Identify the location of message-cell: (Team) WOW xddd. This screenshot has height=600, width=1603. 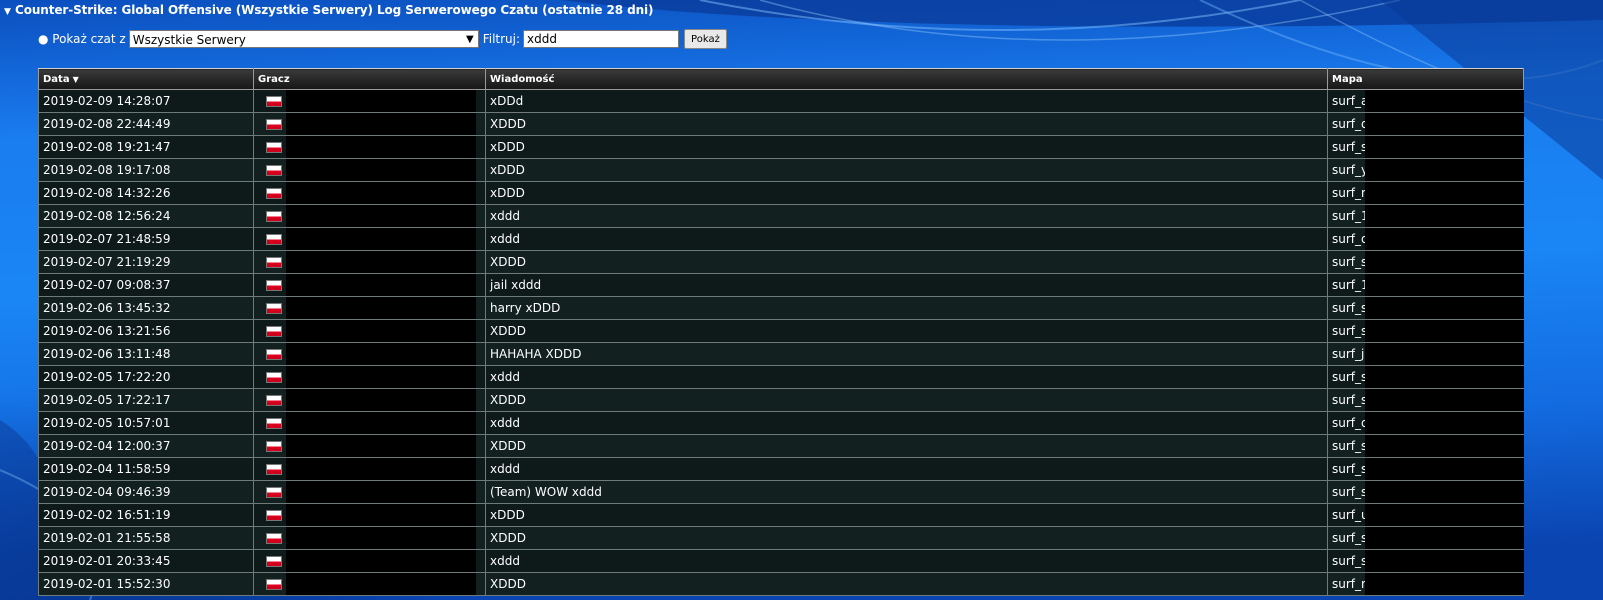
(906, 492).